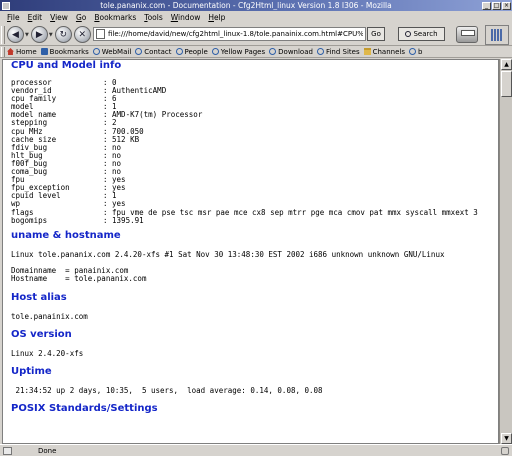 This screenshot has height=456, width=512. Describe the element at coordinates (506, 438) in the screenshot. I see `scroll-down-icon: ▼` at that location.